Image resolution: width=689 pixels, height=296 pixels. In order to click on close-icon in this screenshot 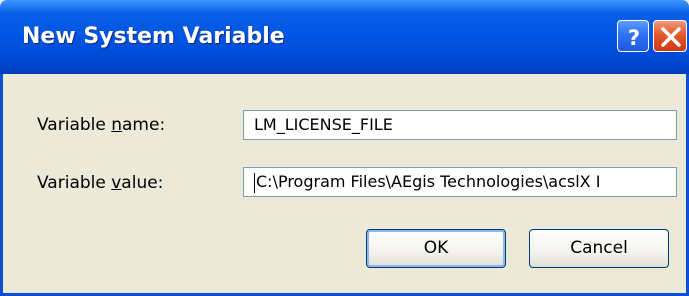, I will do `click(671, 37)`.